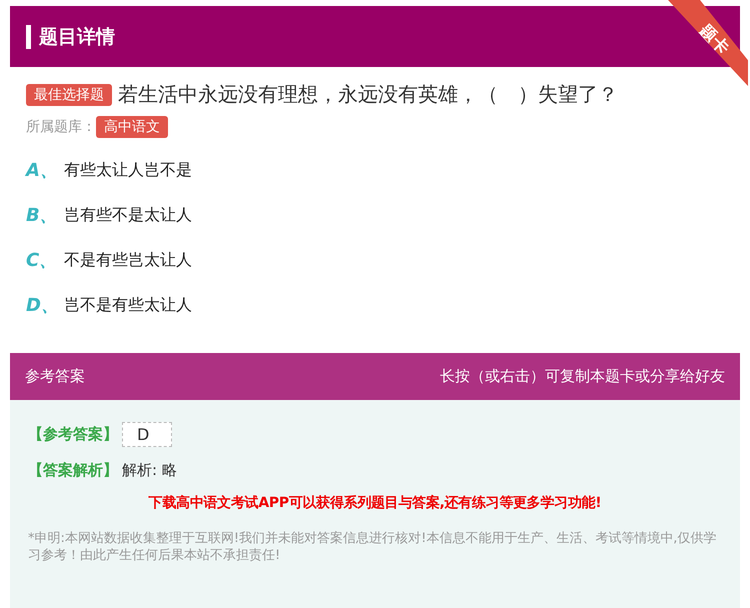 The height and width of the screenshot is (608, 750). Describe the element at coordinates (38, 260) in the screenshot. I see `option-letter: C、` at that location.